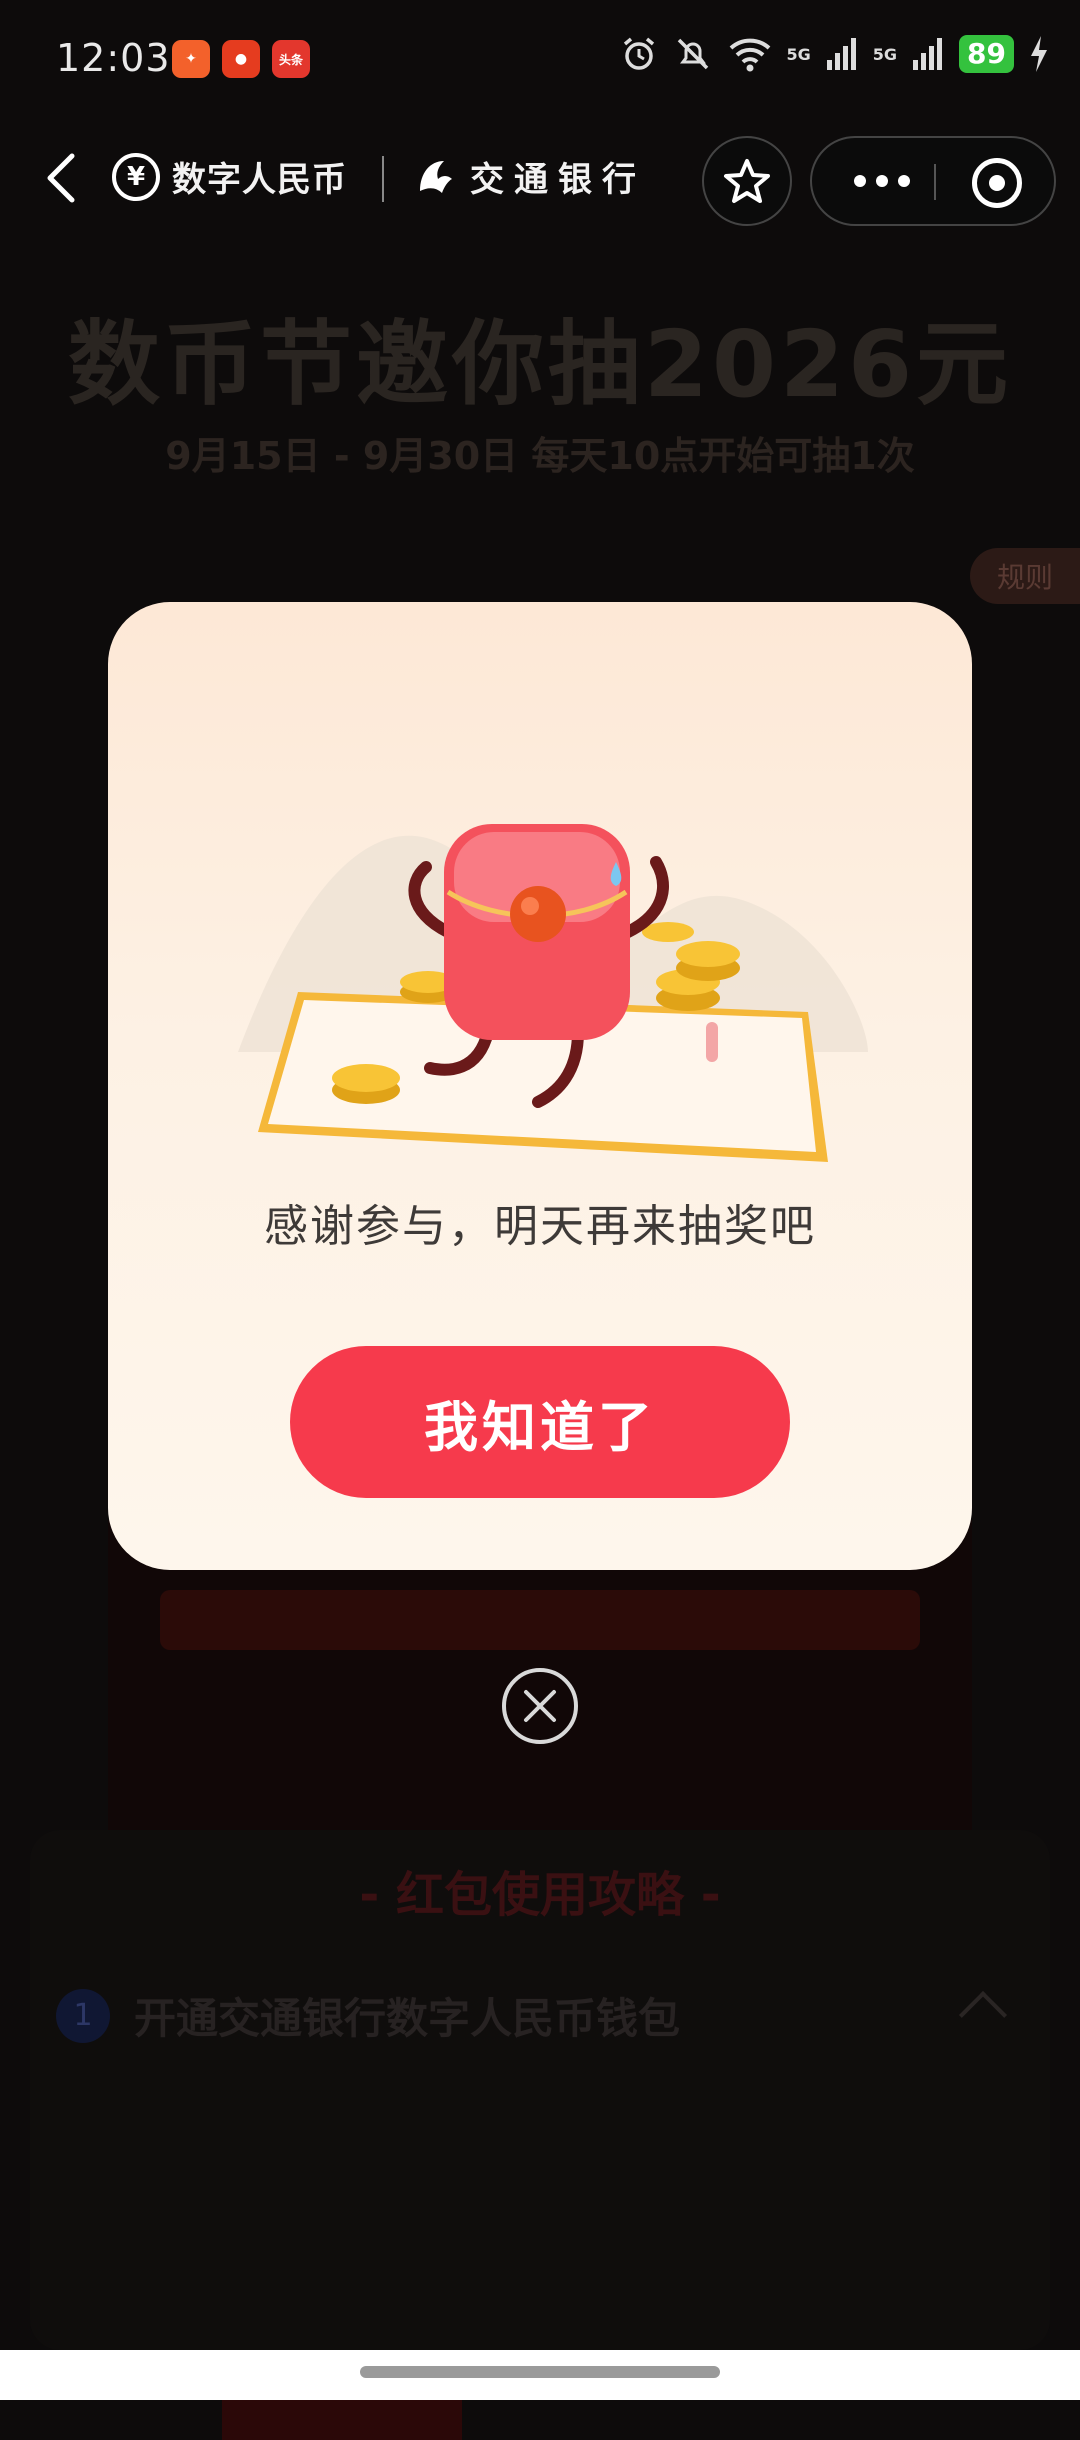  I want to click on more-options-button, so click(882, 181).